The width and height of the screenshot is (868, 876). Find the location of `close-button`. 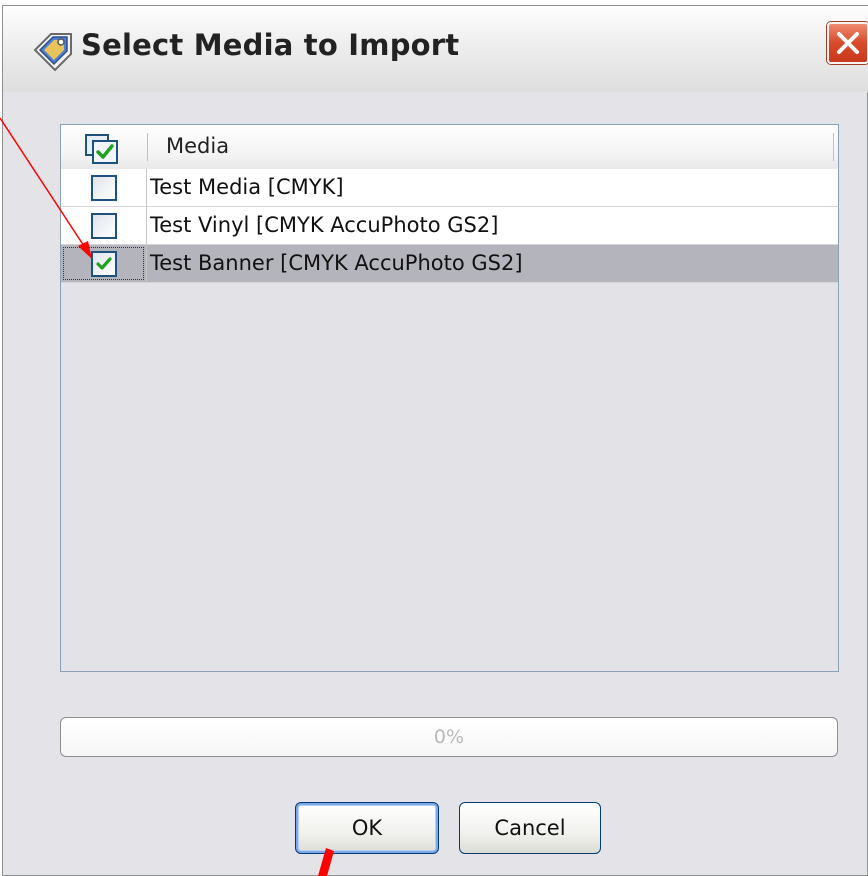

close-button is located at coordinates (847, 43).